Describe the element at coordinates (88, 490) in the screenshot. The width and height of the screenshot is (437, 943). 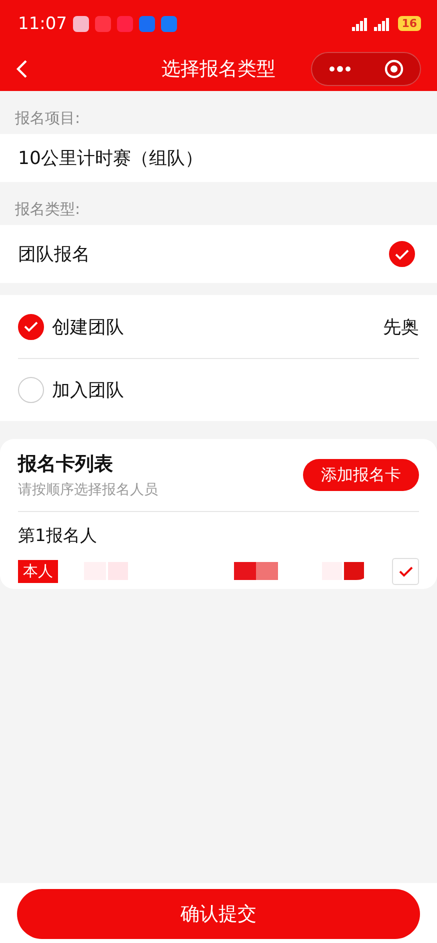
I see `section-hint: 请按顺序选择报名人员` at that location.